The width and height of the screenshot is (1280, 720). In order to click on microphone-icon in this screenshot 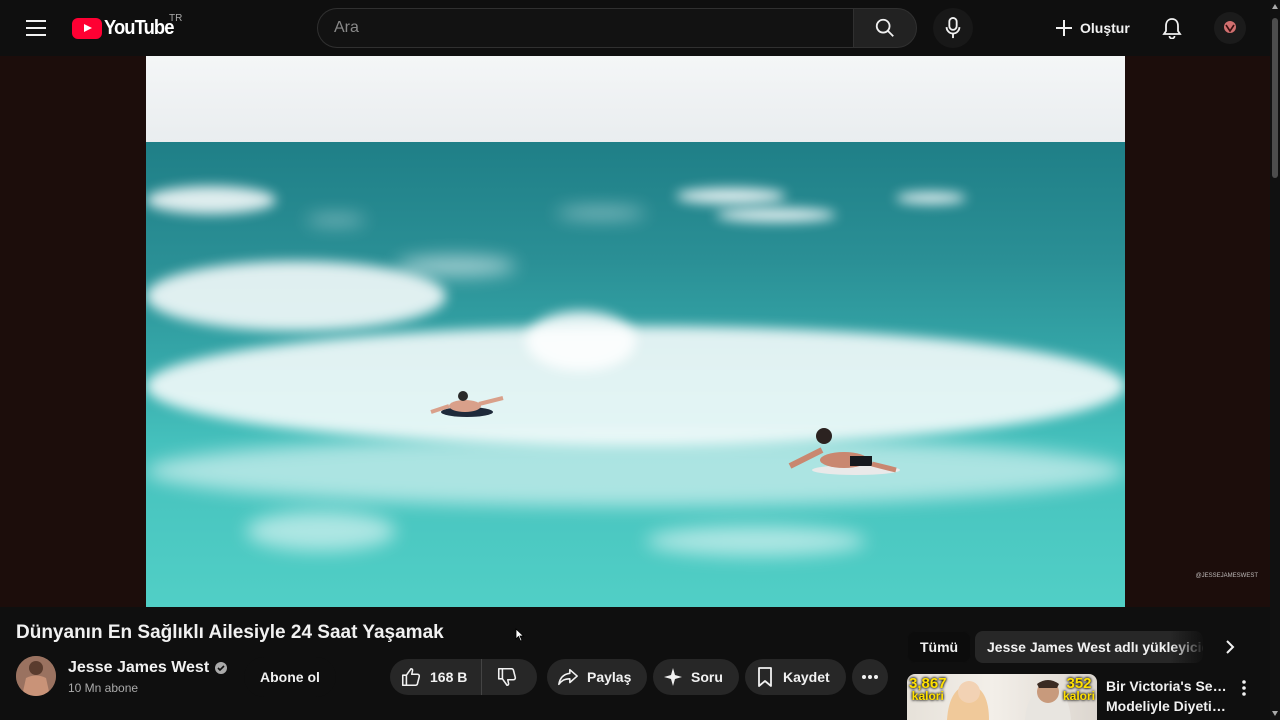, I will do `click(953, 28)`.